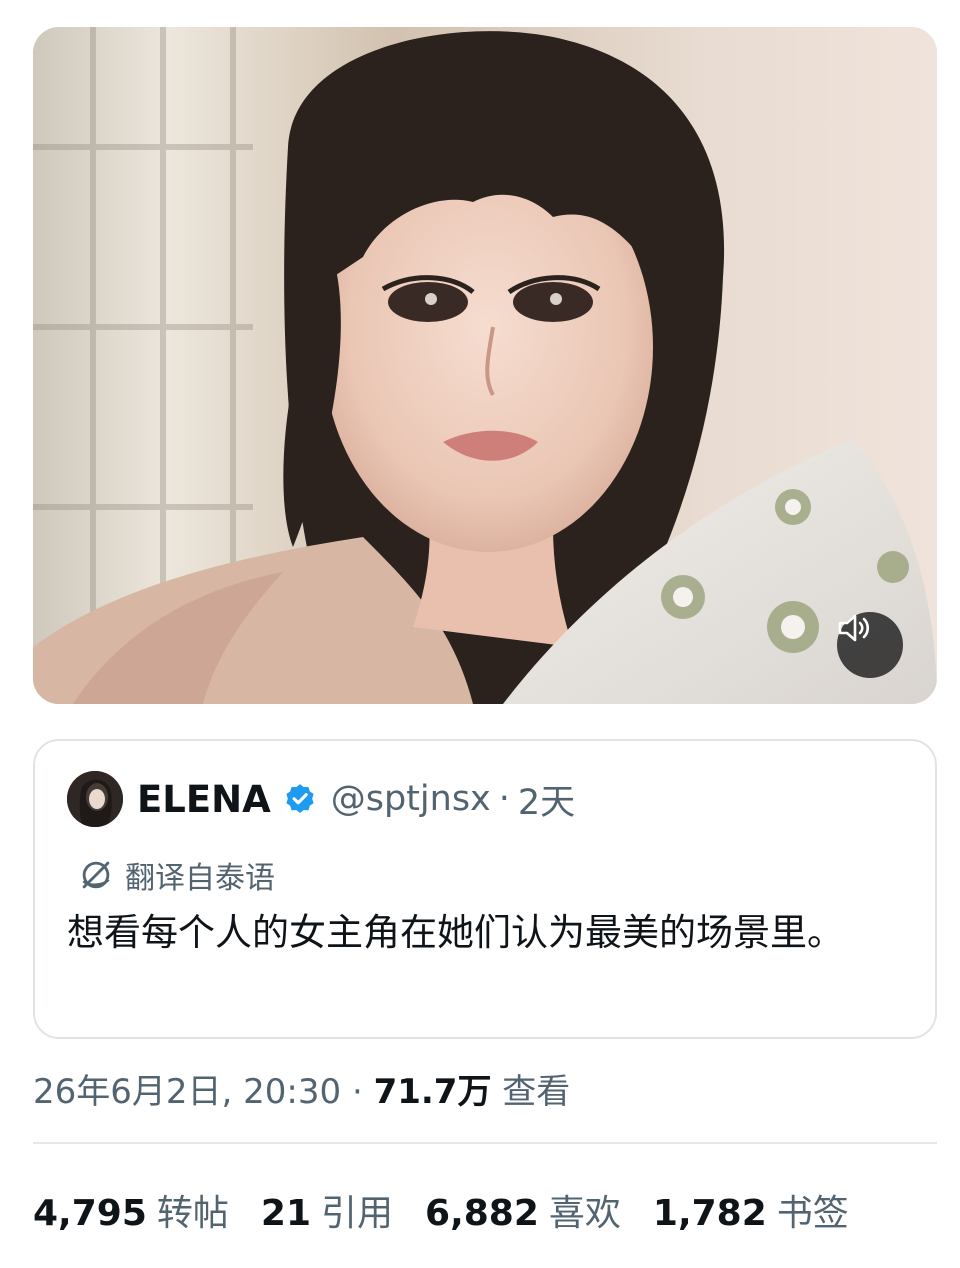 This screenshot has height=1268, width=960. I want to click on sound-toggle-button, so click(870, 645).